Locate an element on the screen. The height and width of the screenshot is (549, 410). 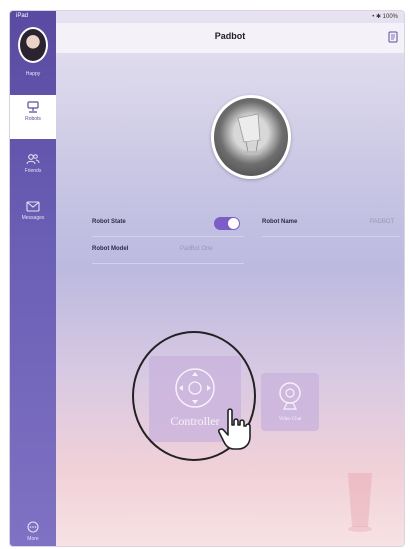
carrier-text: iPad is located at coordinates (22, 16).